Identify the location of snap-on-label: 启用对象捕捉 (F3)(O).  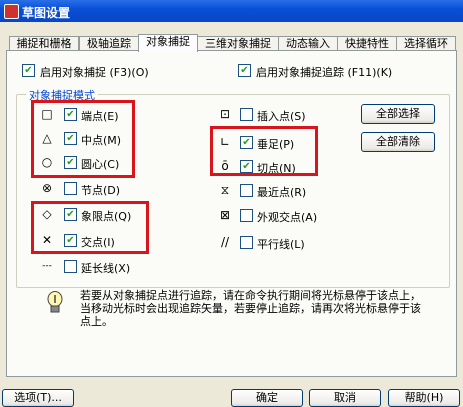
(94, 72).